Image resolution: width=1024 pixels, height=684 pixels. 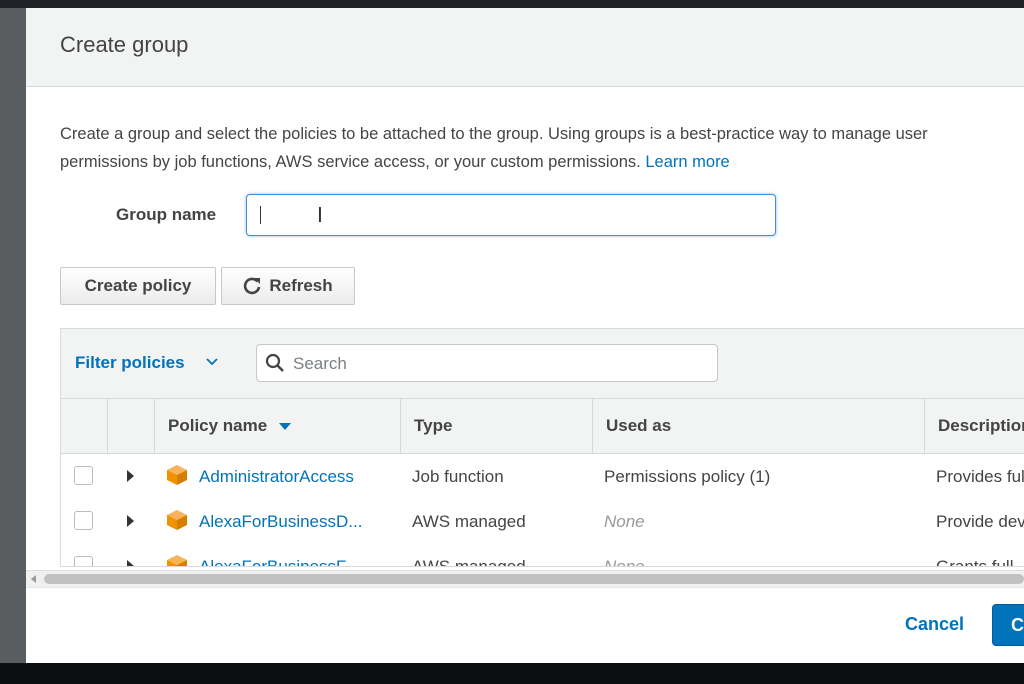 What do you see at coordinates (534, 579) in the screenshot?
I see `scrollbar-thumb` at bounding box center [534, 579].